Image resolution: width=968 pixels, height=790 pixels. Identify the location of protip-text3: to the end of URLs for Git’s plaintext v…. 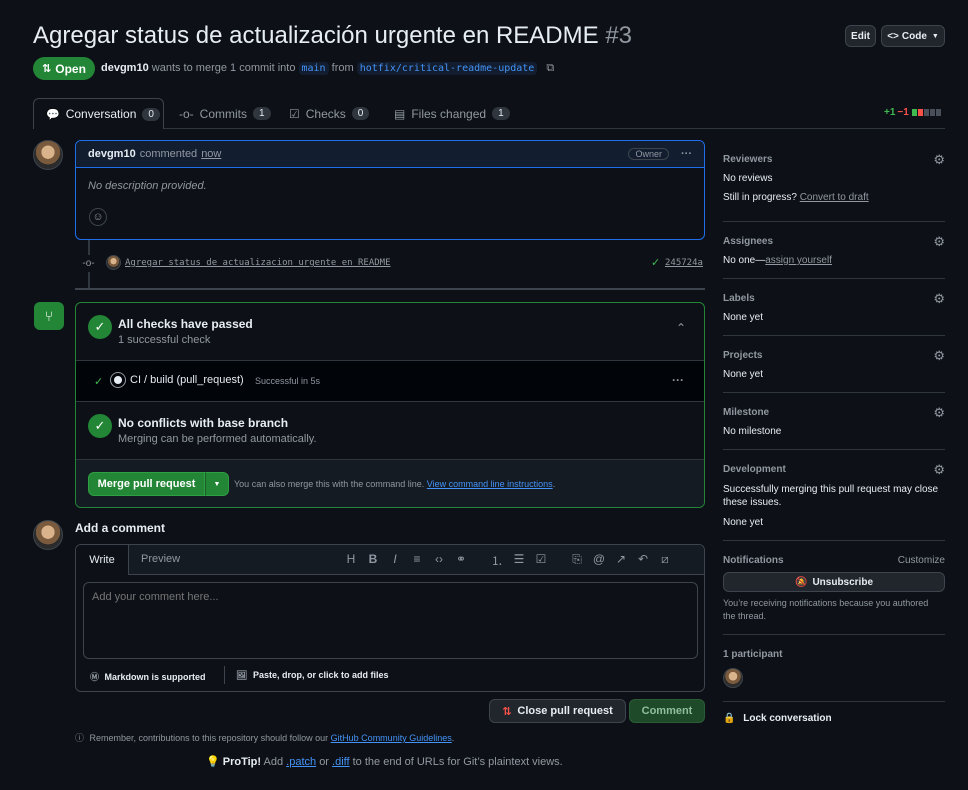
(457, 762).